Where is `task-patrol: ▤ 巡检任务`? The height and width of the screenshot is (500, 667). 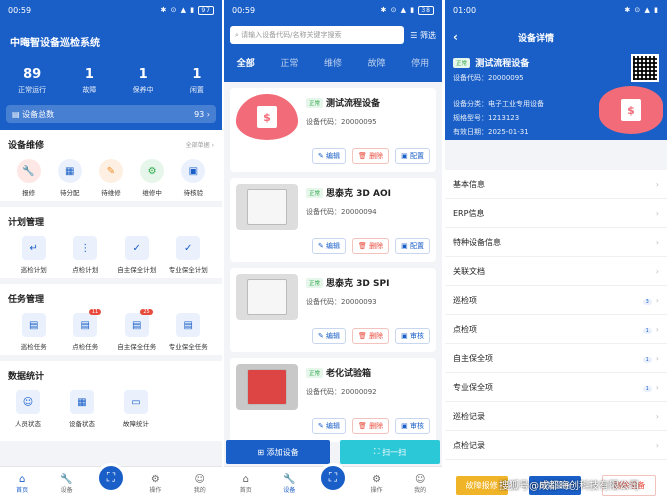 task-patrol: ▤ 巡检任务 is located at coordinates (34, 332).